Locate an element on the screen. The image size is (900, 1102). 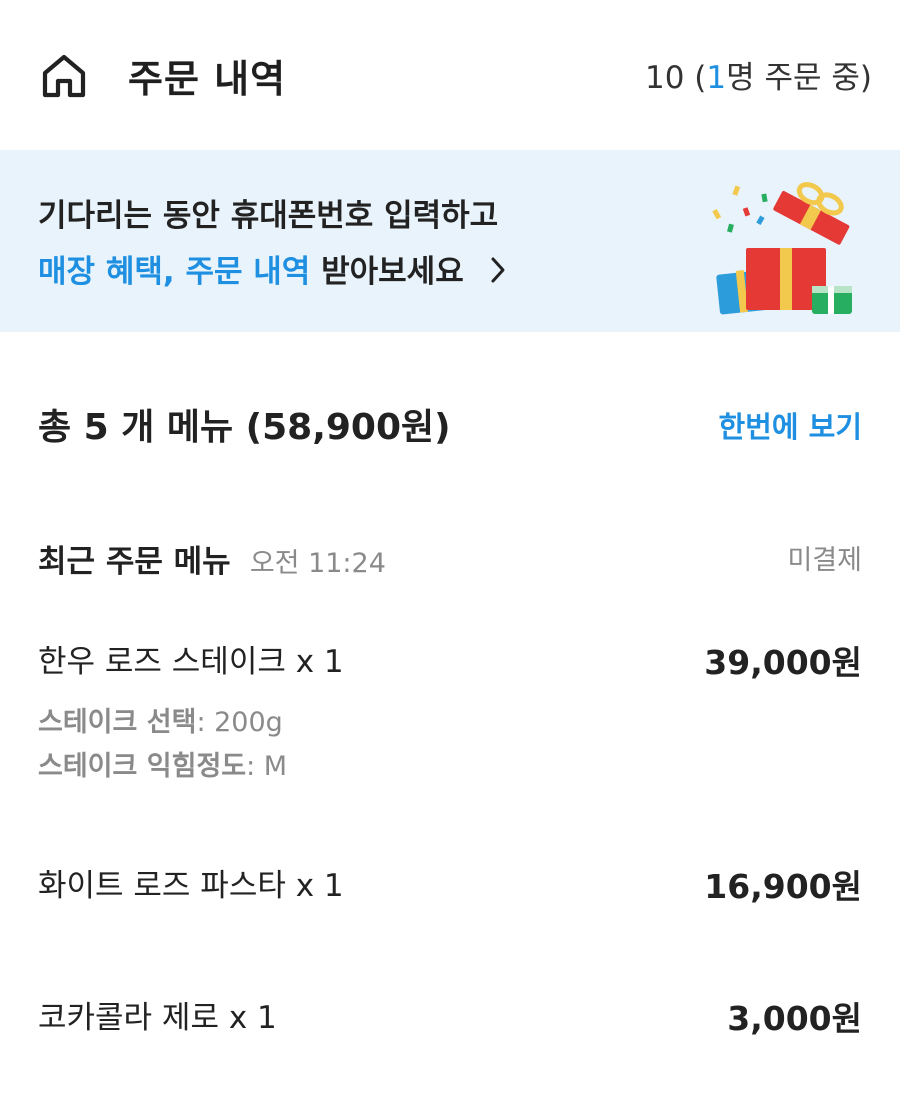
option-label: 스테이크 선택 is located at coordinates (117, 722).